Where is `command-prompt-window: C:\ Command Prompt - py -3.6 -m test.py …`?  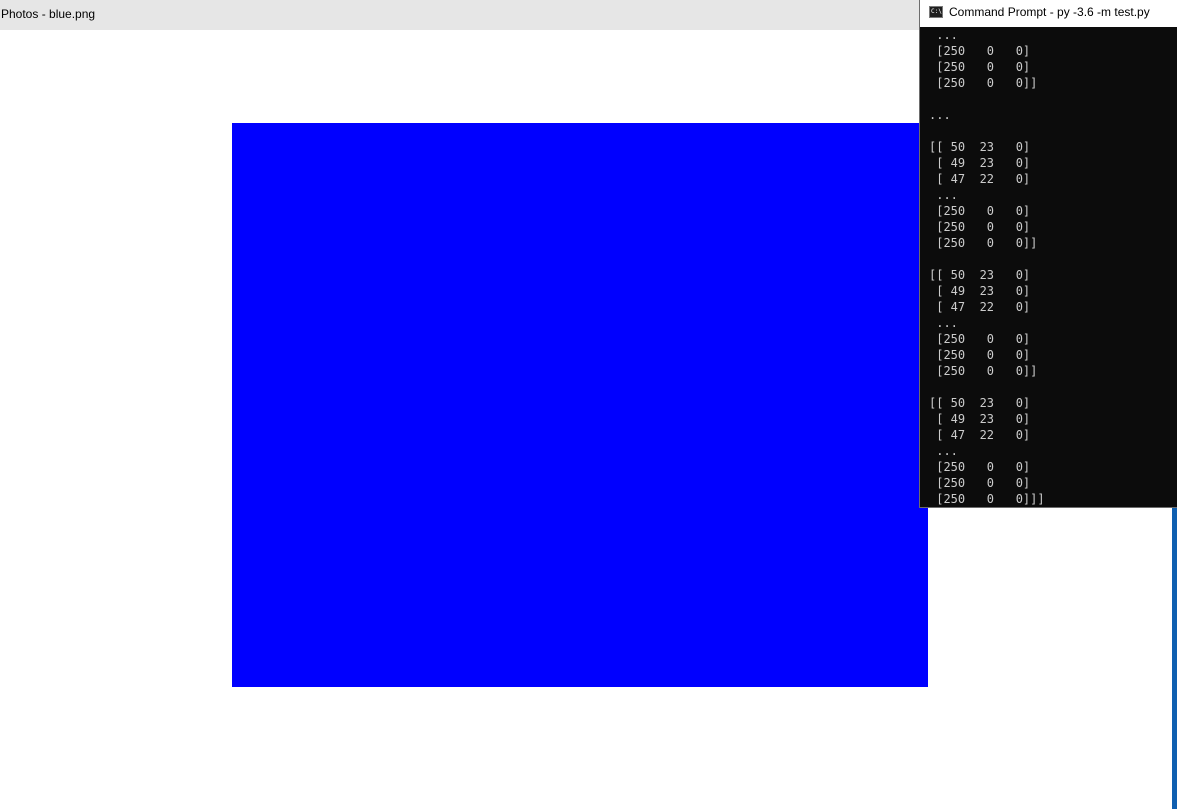 command-prompt-window: C:\ Command Prompt - py -3.6 -m test.py … is located at coordinates (1048, 254).